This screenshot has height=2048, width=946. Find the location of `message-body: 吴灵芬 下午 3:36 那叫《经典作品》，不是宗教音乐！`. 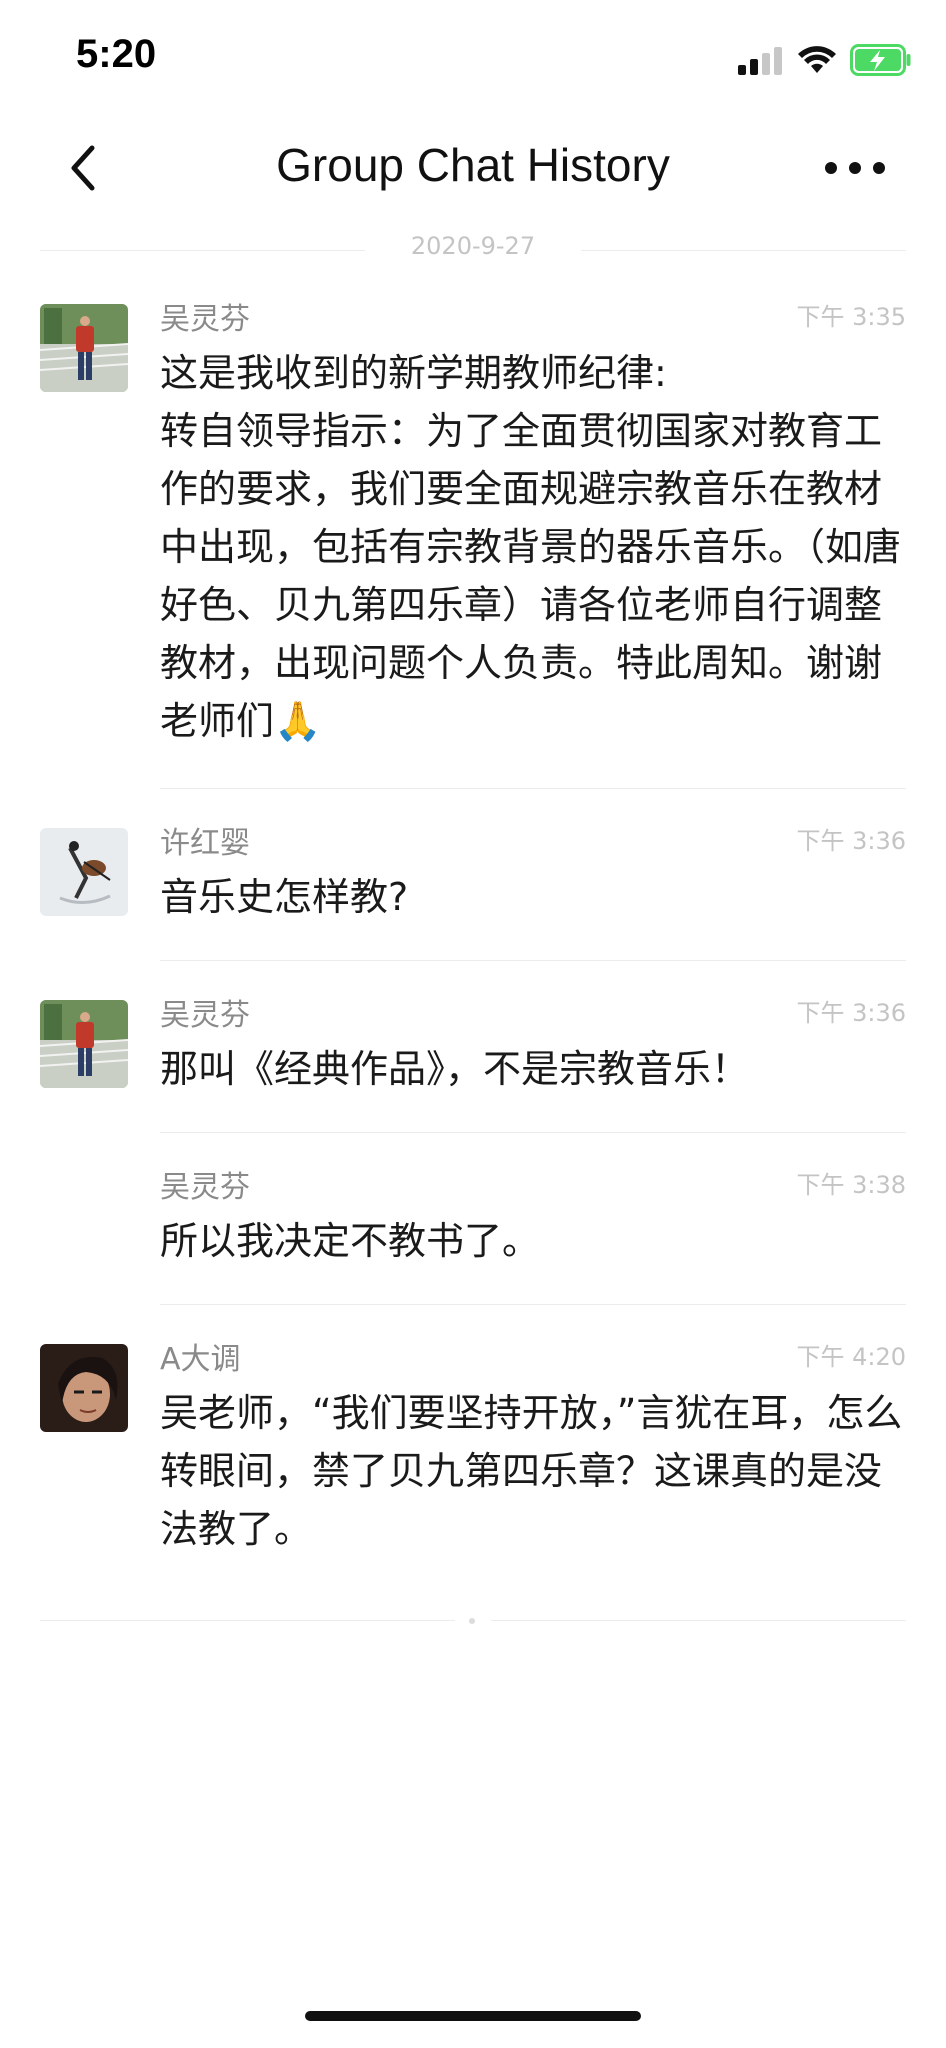

message-body: 吴灵芬 下午 3:36 那叫《经典作品》，不是宗教音乐！ is located at coordinates (533, 1047).